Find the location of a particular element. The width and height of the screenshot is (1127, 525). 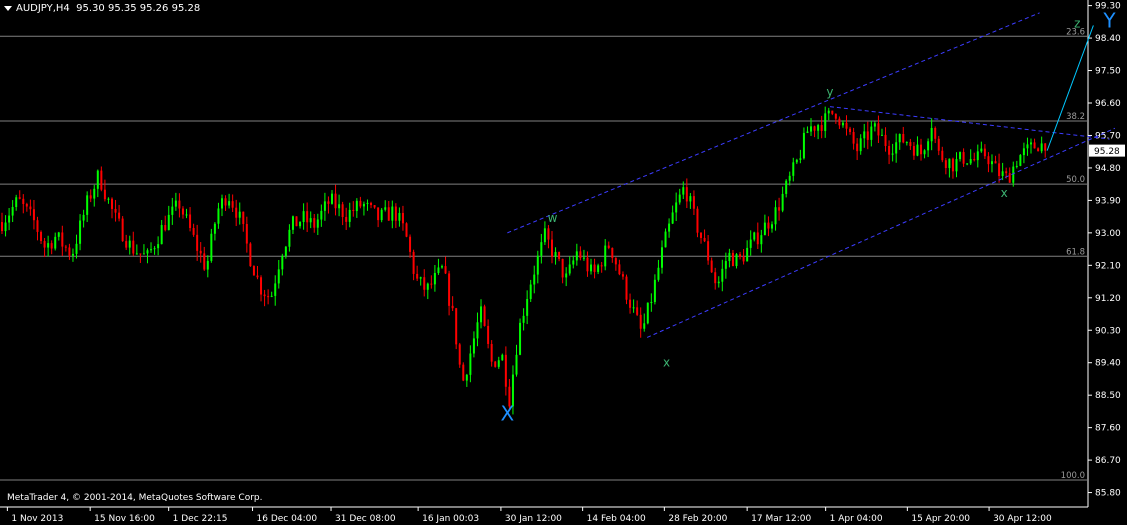

projection-line is located at coordinates (1070, 88).